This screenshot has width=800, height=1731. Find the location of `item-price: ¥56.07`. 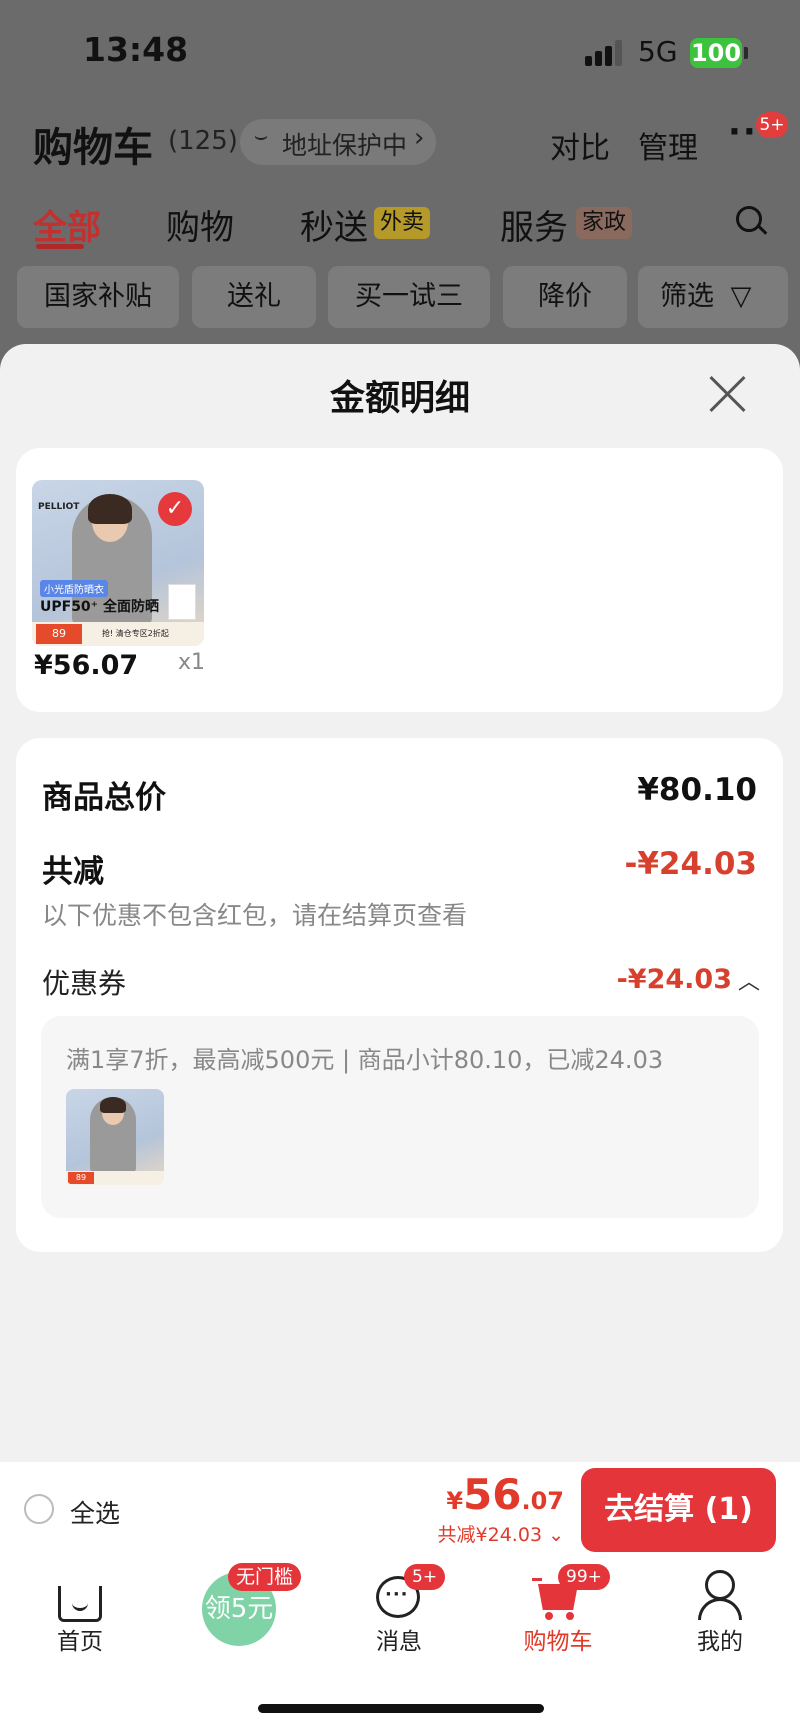

item-price: ¥56.07 is located at coordinates (86, 665).